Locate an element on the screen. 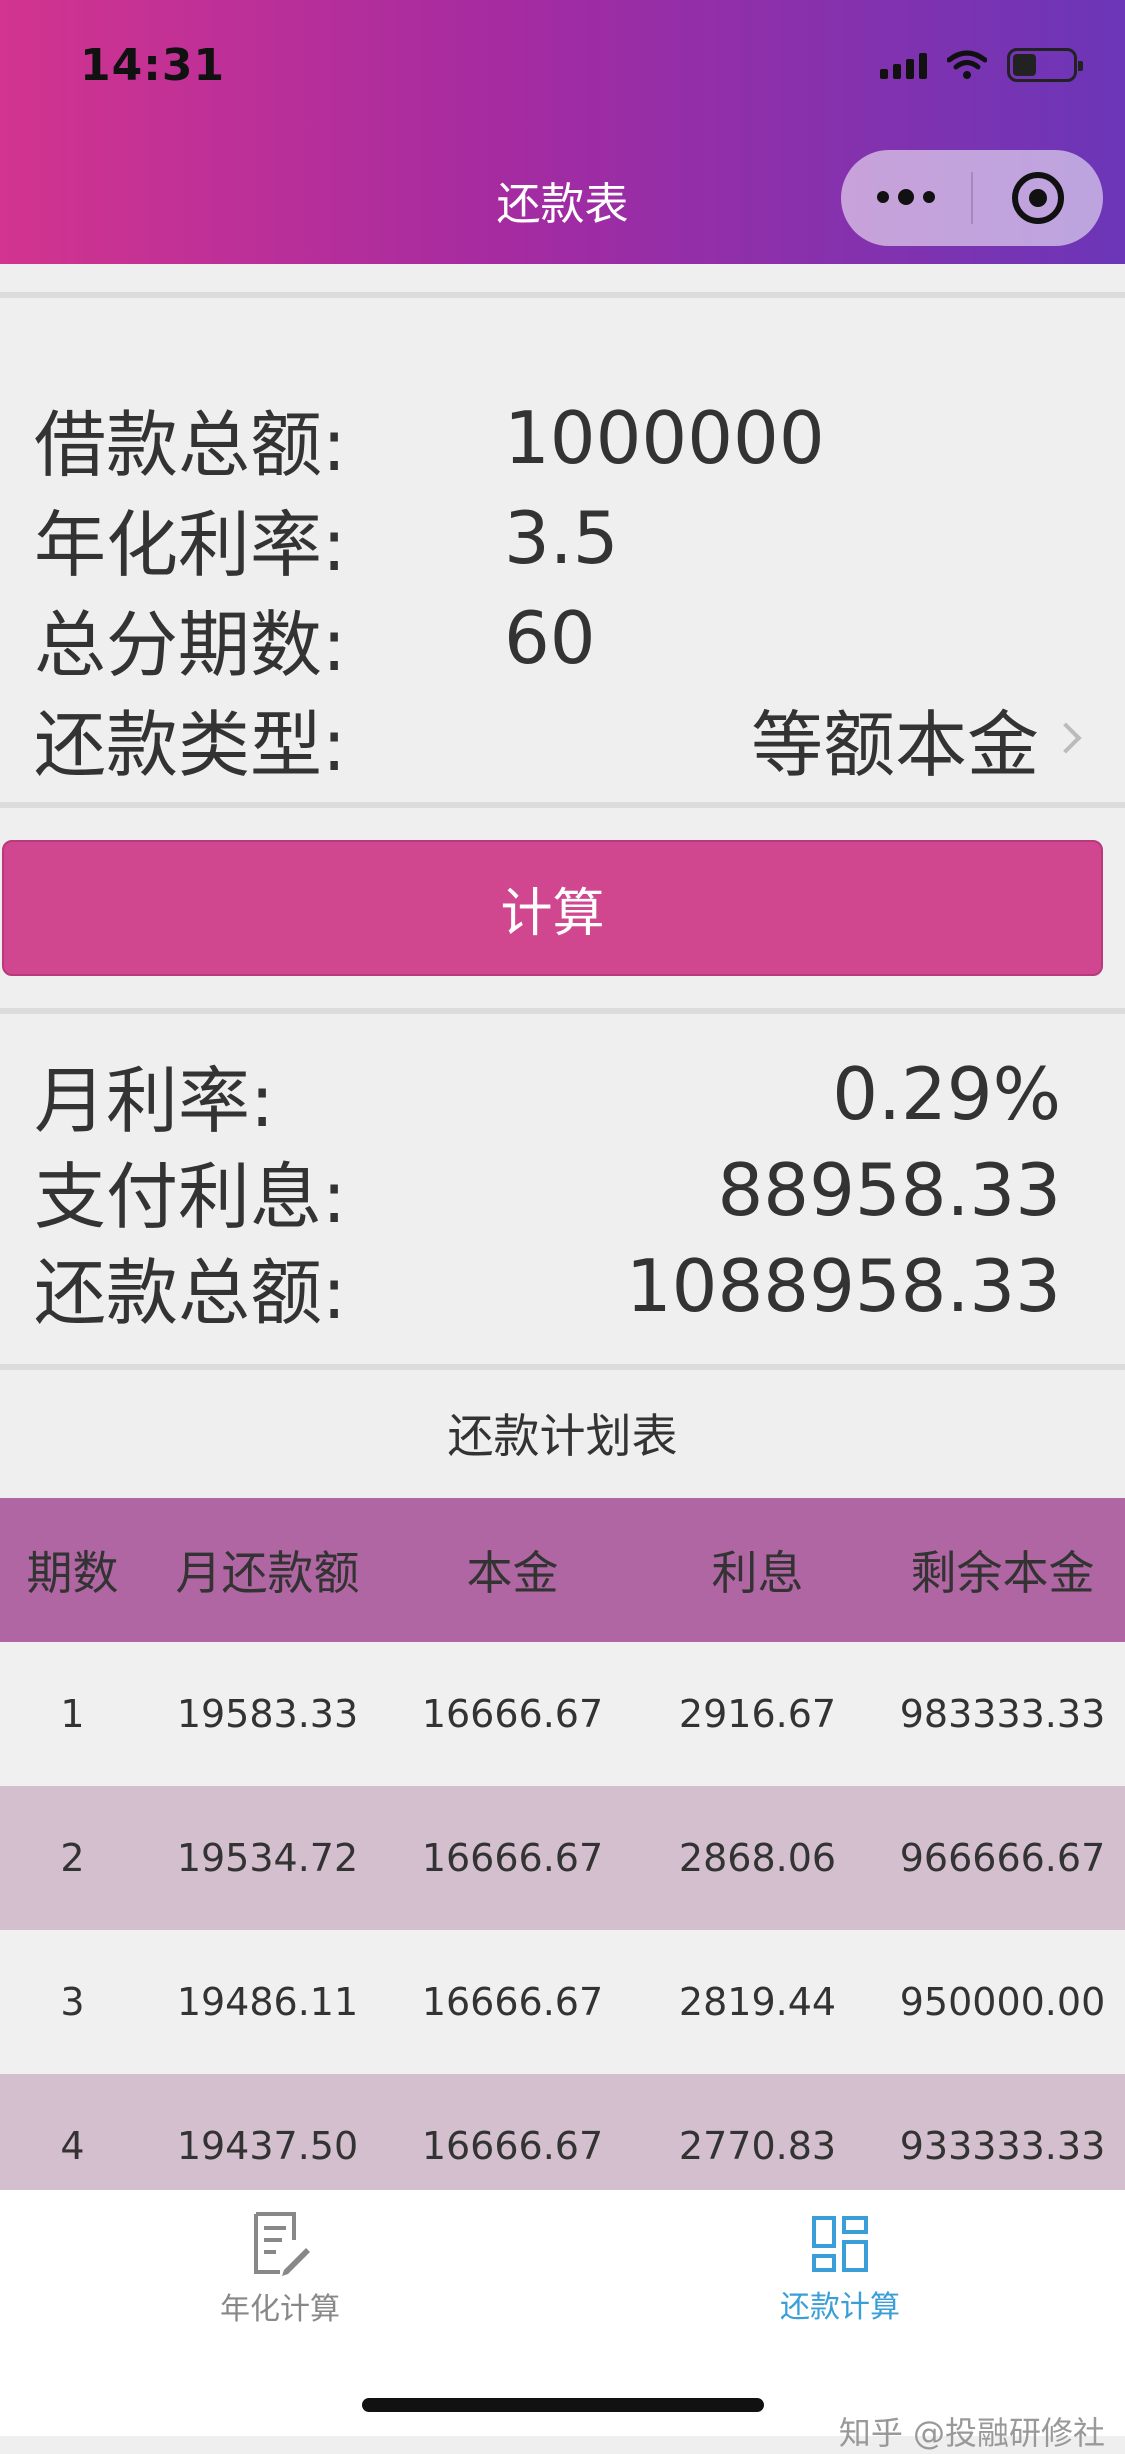 Image resolution: width=1125 pixels, height=2454 pixels. more-dots-icon is located at coordinates (906, 197).